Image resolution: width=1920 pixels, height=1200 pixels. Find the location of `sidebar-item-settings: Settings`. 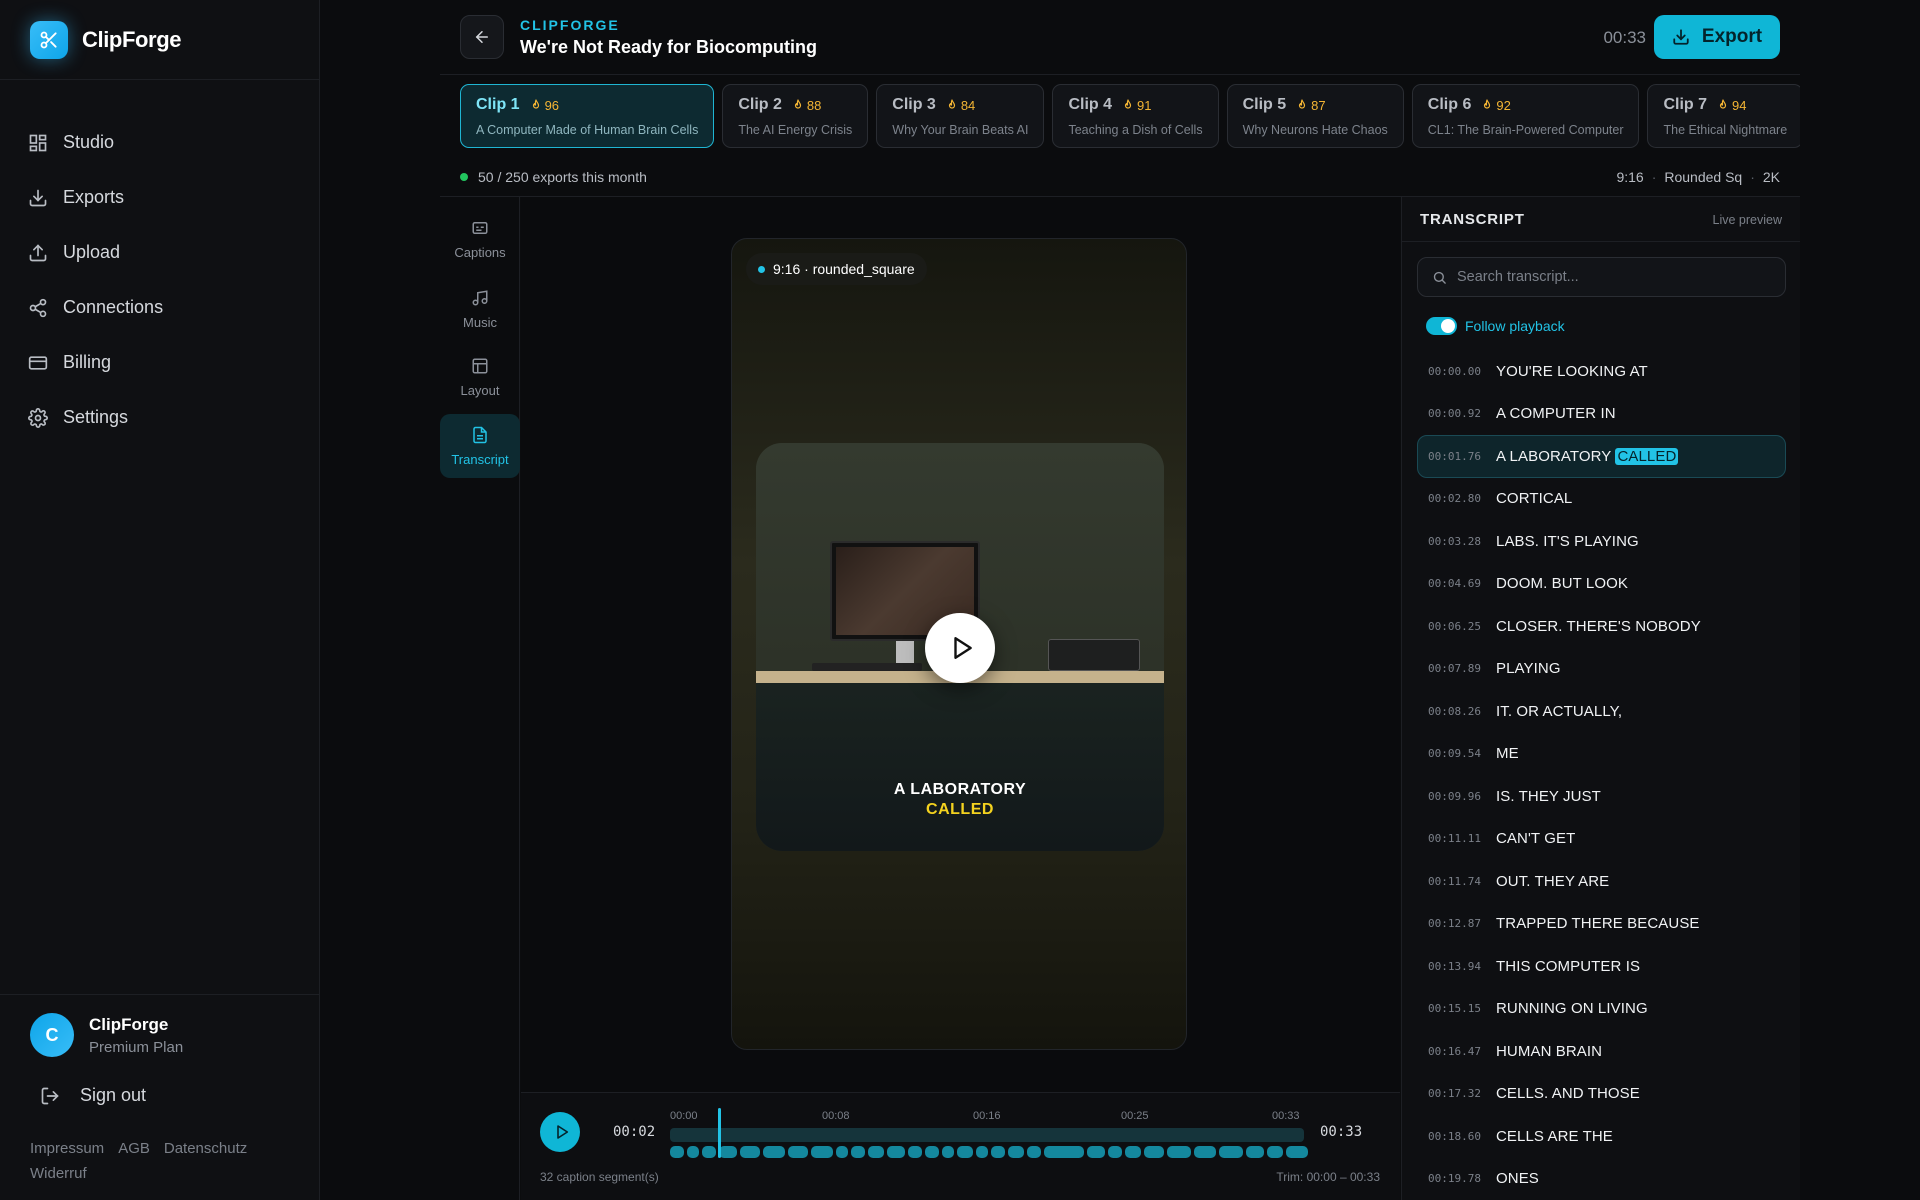

sidebar-item-settings: Settings is located at coordinates (95, 417).